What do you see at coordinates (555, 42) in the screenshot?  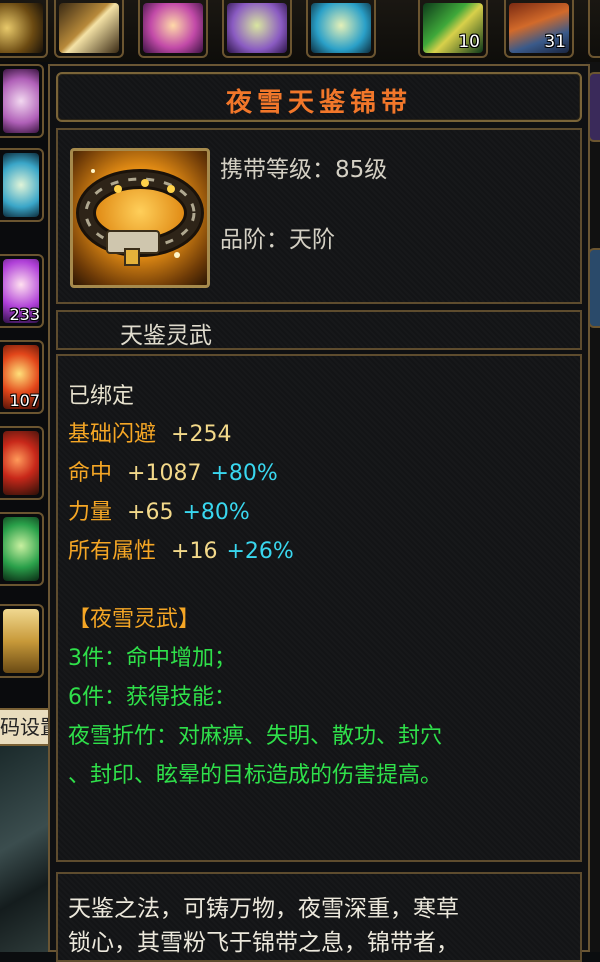 I see `stack-count: 31` at bounding box center [555, 42].